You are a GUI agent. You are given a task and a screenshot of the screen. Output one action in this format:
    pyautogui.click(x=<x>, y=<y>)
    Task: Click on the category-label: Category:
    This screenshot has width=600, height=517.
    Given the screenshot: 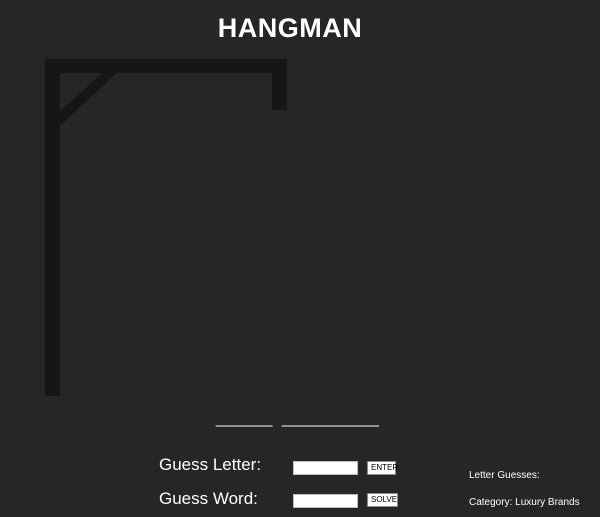 What is the action you would take?
    pyautogui.click(x=491, y=502)
    